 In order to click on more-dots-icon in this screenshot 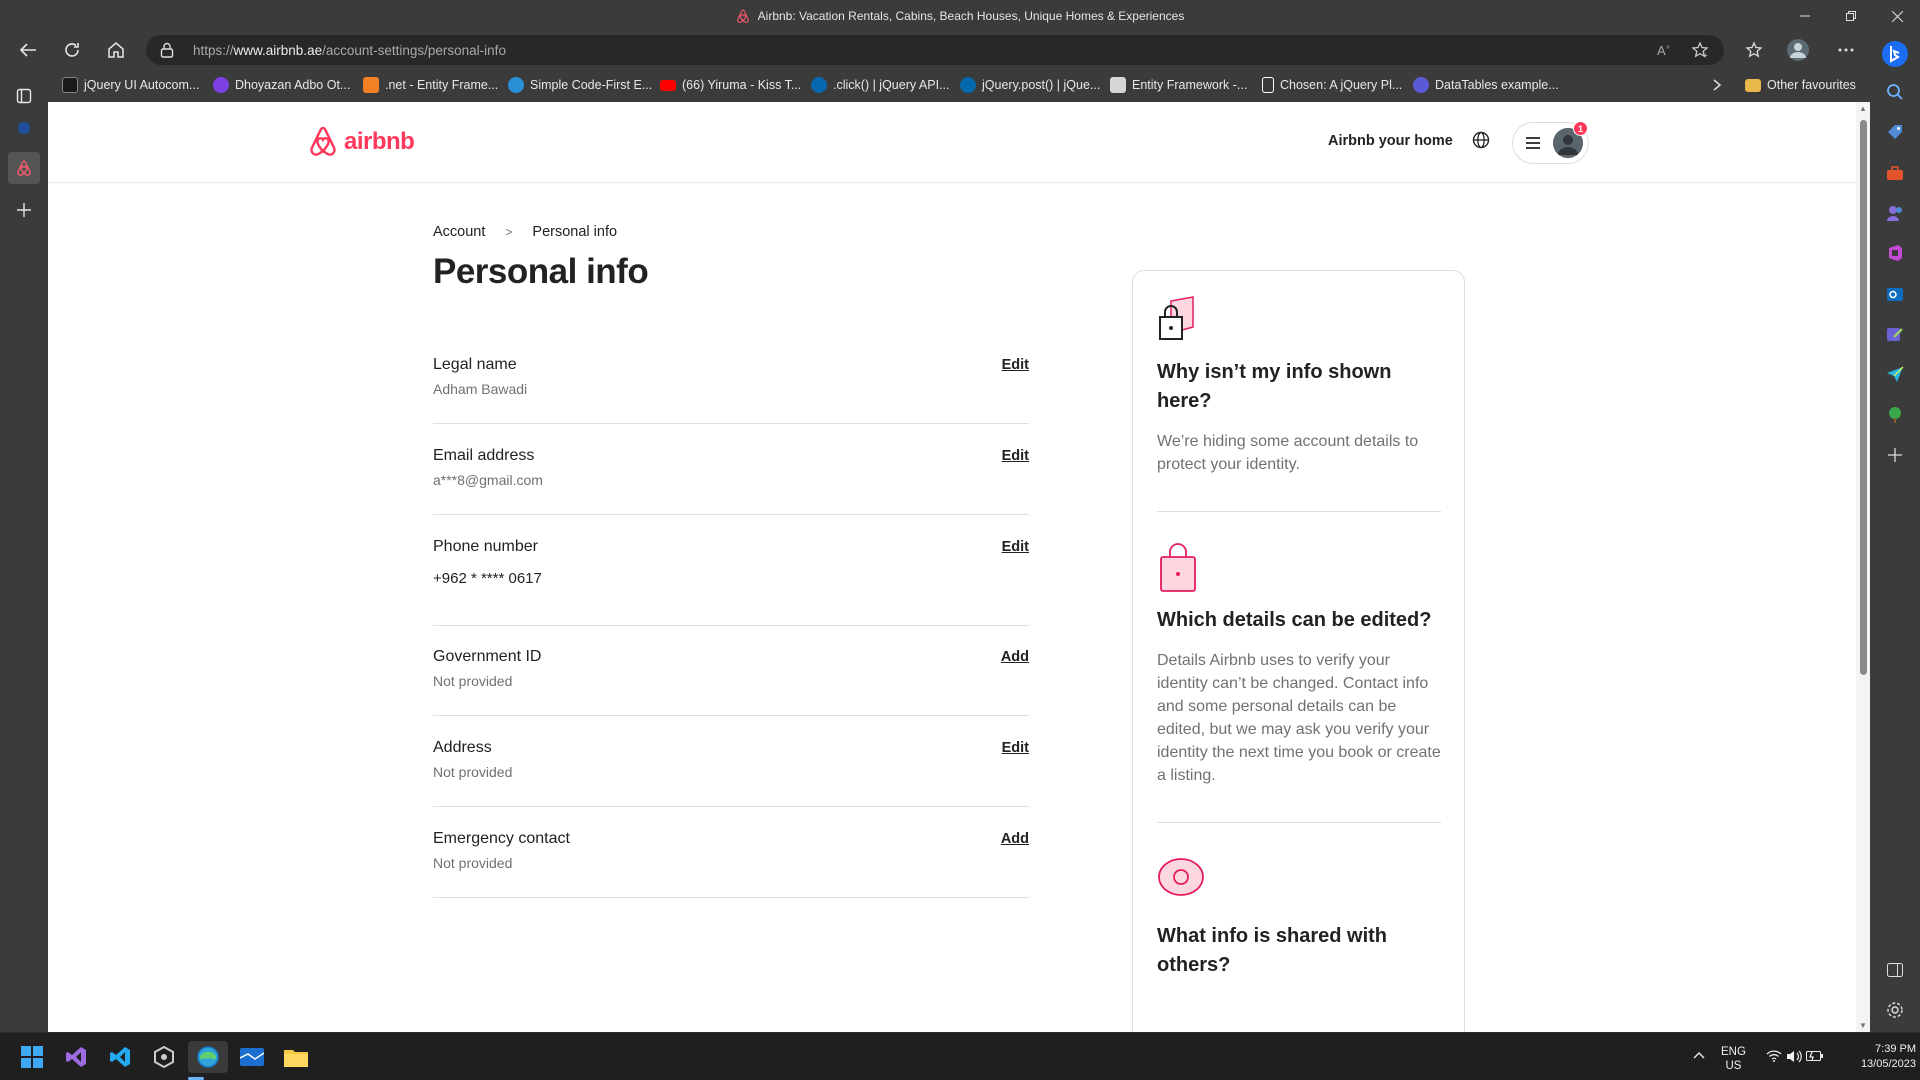, I will do `click(1846, 50)`.